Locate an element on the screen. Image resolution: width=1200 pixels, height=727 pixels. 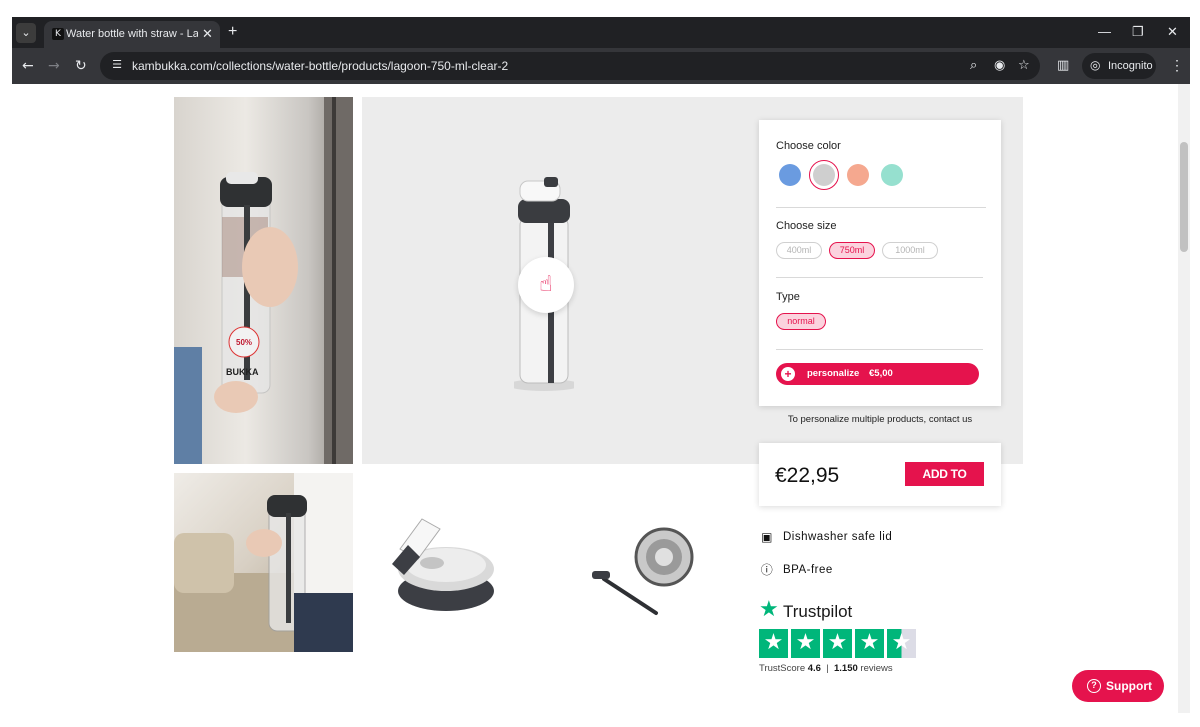
lifestyle-photo-hand-holding-bottle: 50% BUKKA is located at coordinates (263, 280).